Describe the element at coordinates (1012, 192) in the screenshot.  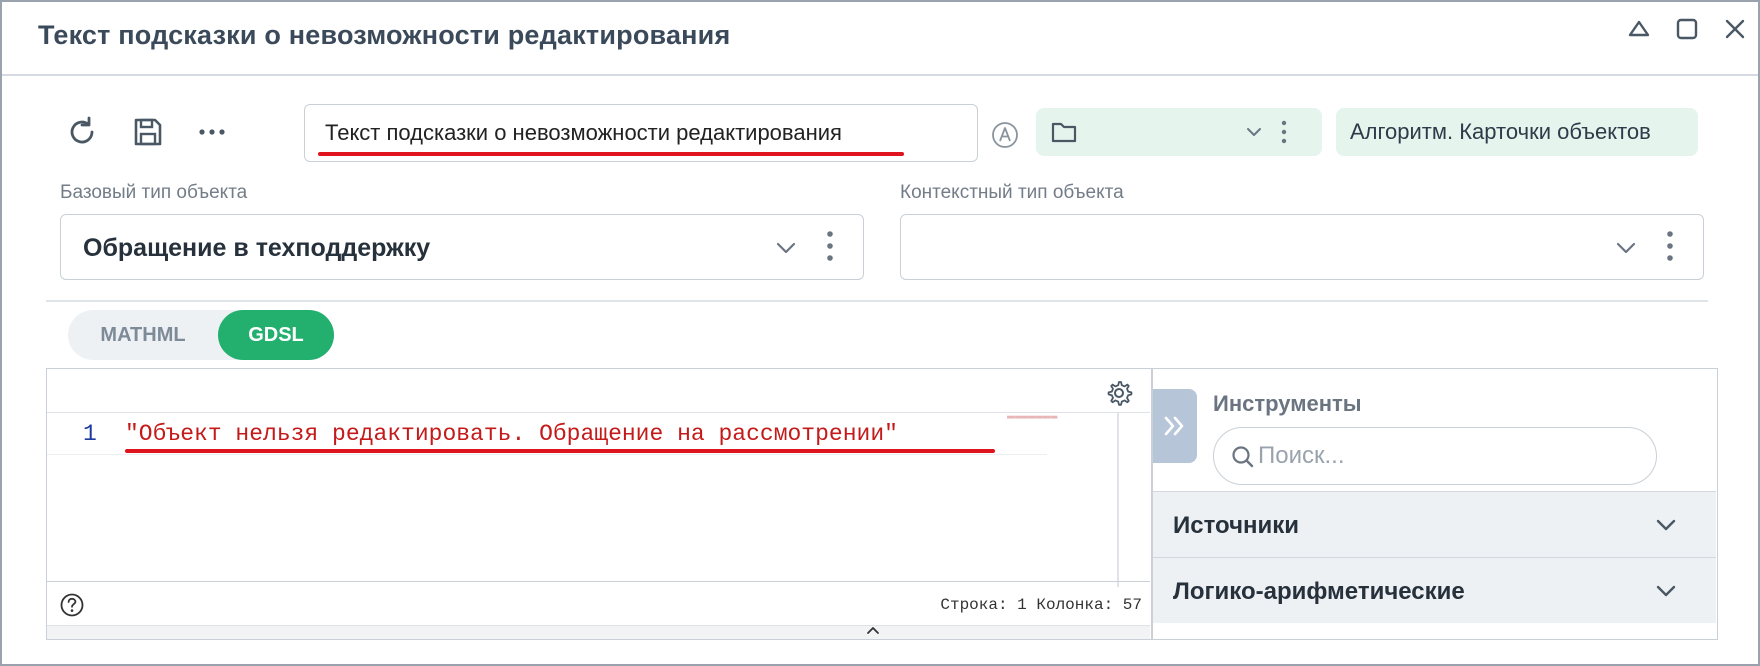
I see `context-type-label: Контекстный тип объекта` at that location.